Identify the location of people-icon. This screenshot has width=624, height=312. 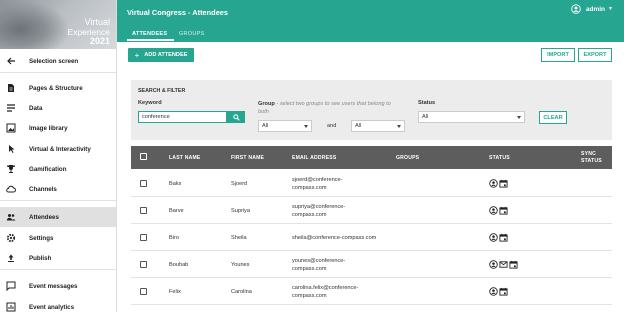
(10, 217).